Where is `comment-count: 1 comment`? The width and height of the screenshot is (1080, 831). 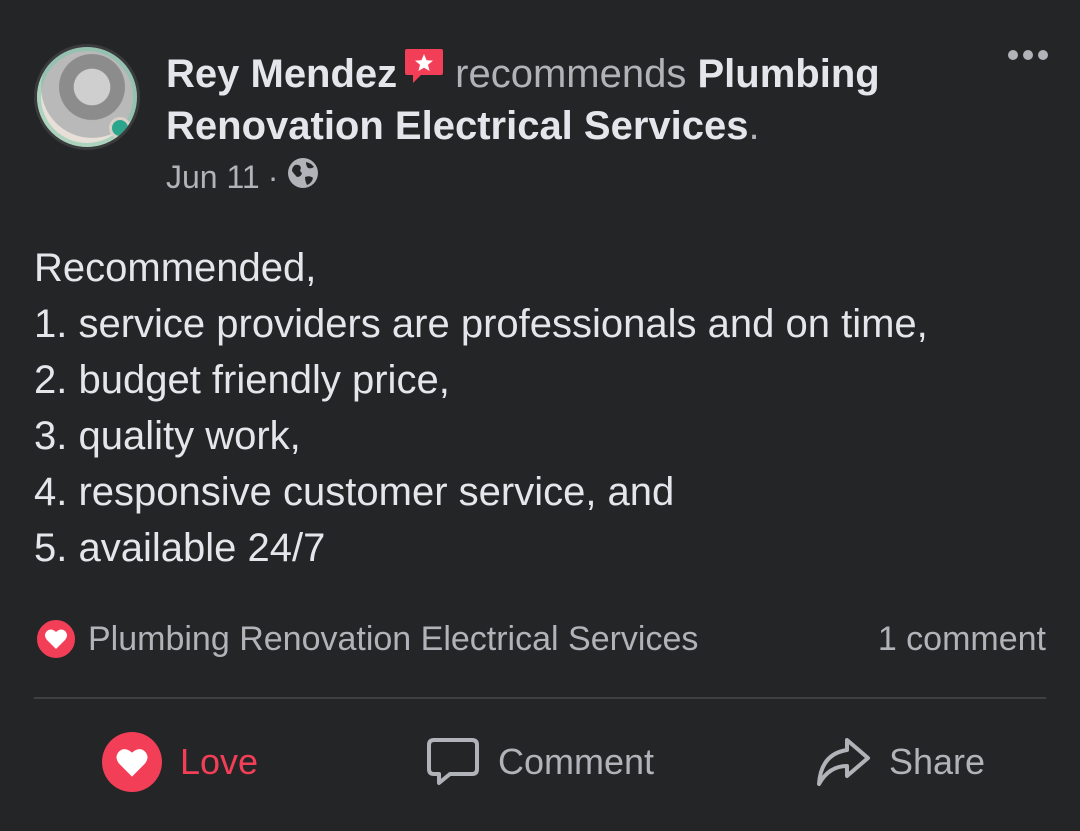
comment-count: 1 comment is located at coordinates (962, 639).